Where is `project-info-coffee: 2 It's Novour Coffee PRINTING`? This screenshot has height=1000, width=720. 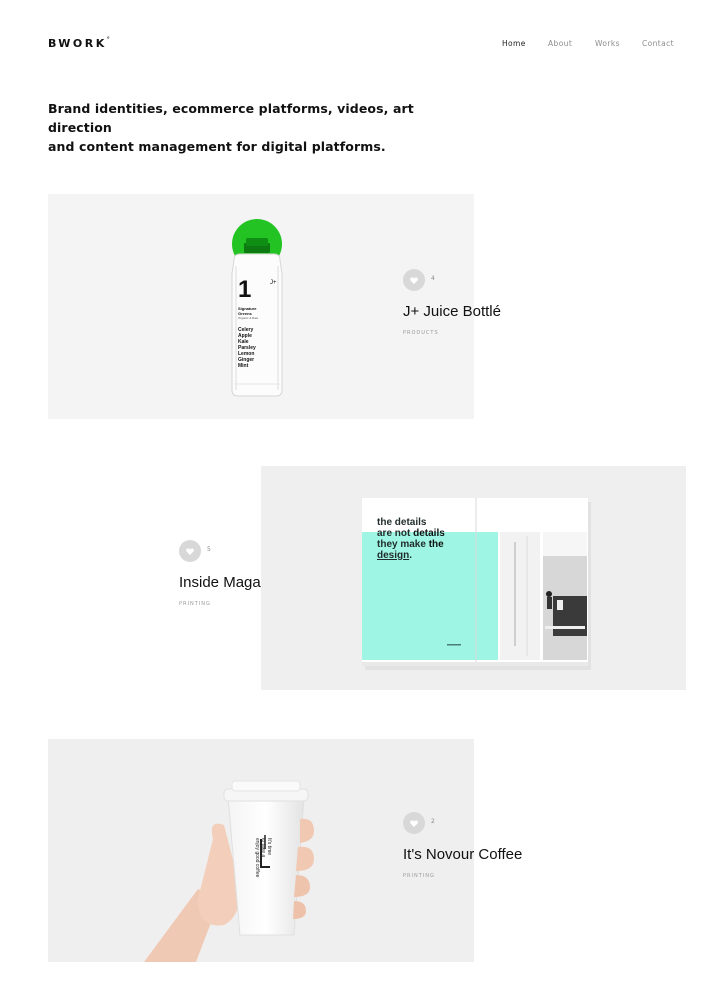
project-info-coffee: 2 It's Novour Coffee PRINTING is located at coordinates (462, 845).